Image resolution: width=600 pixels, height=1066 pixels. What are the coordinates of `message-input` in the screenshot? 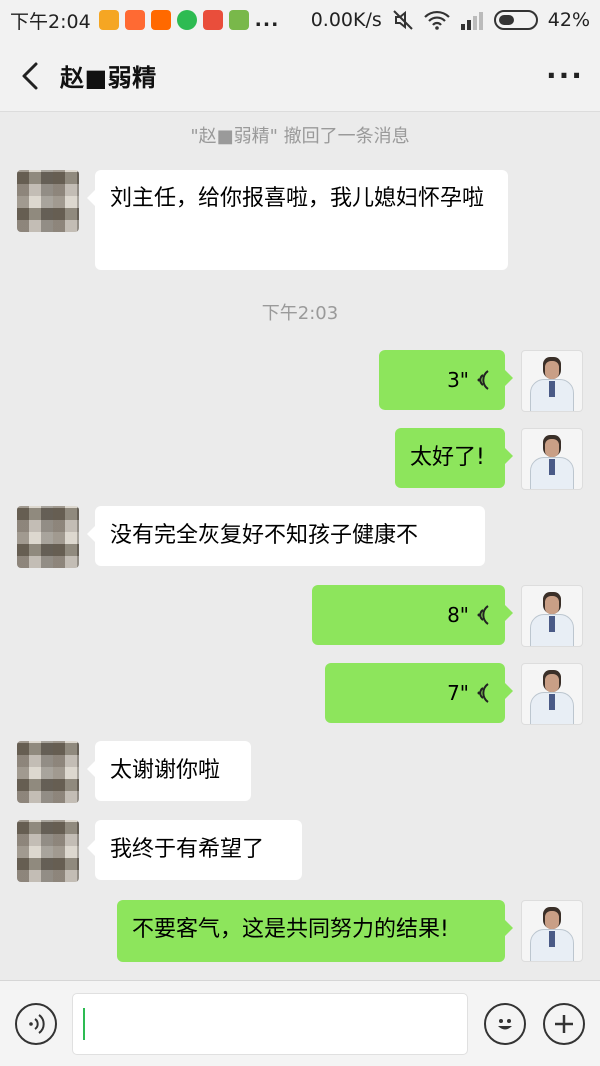 It's located at (270, 1024).